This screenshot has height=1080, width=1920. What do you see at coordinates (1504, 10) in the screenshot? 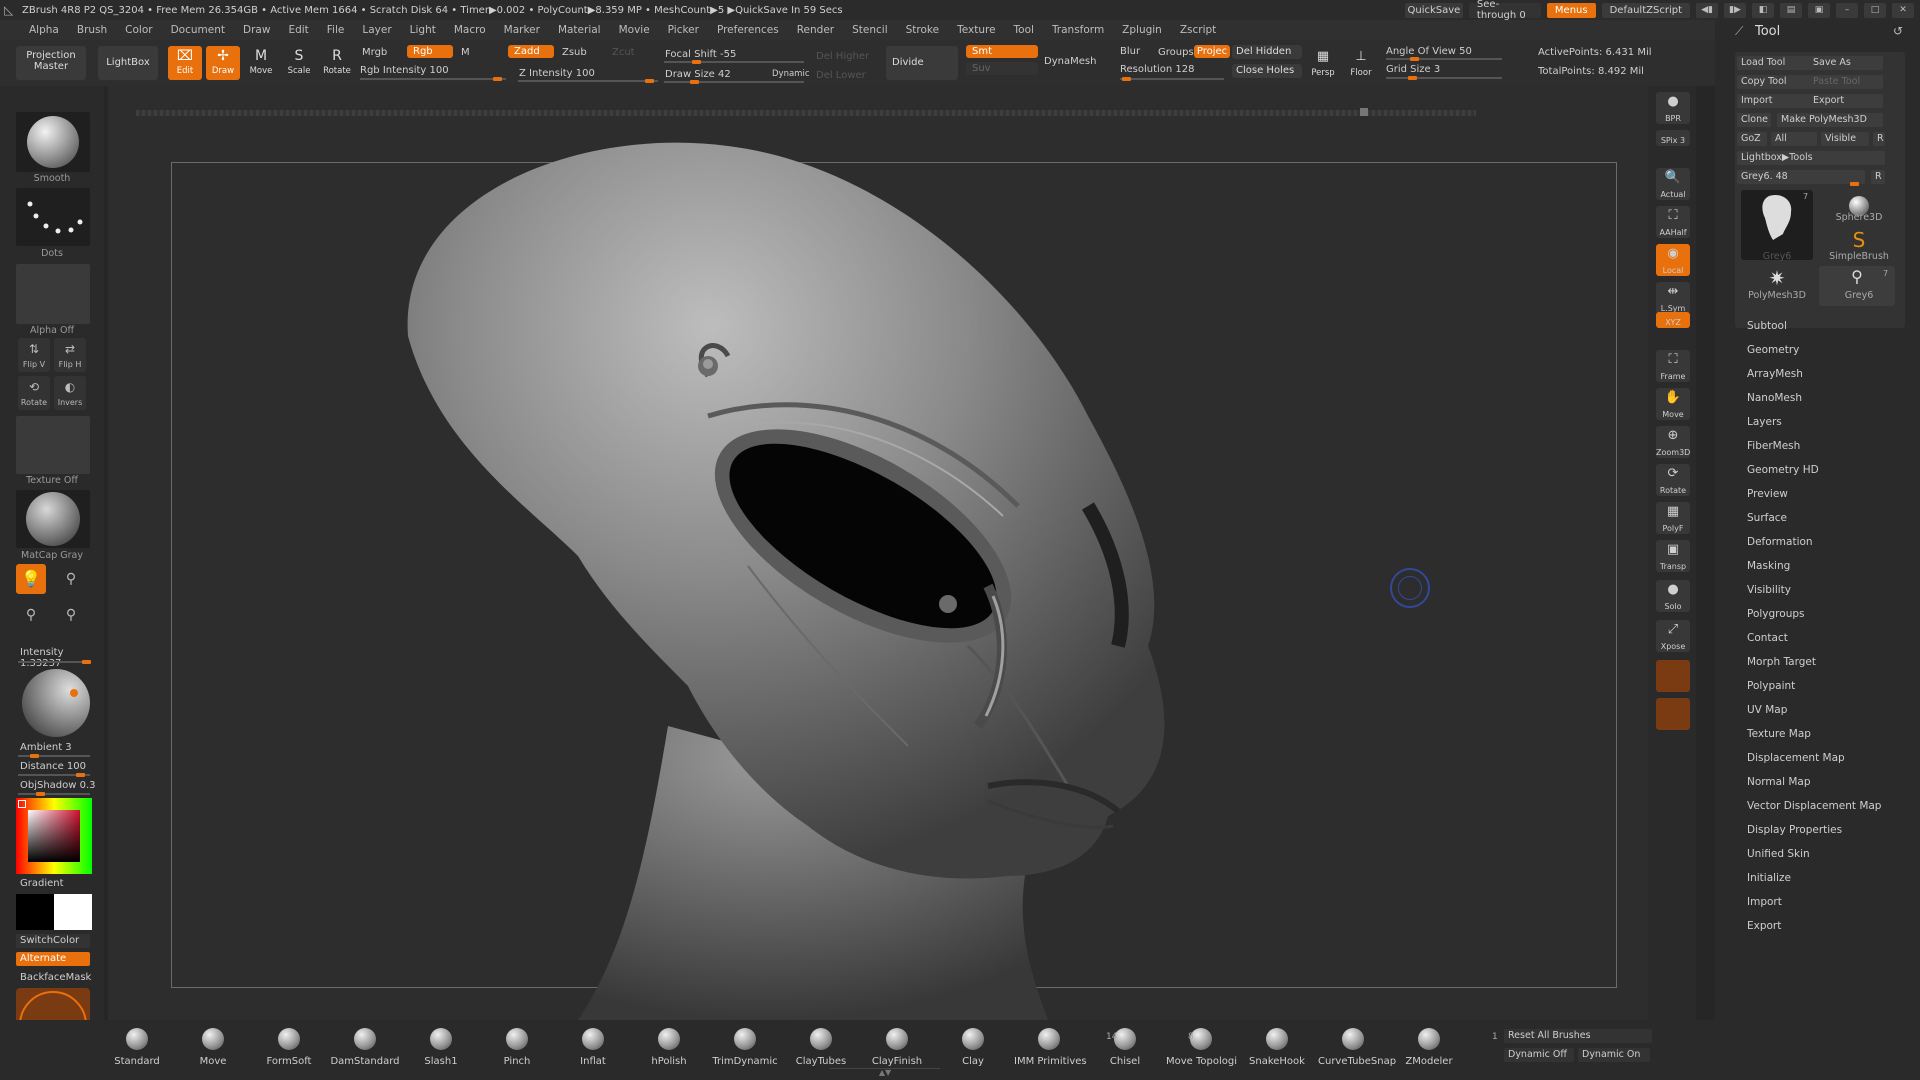
I see `see-through-slider: See-through 0` at bounding box center [1504, 10].